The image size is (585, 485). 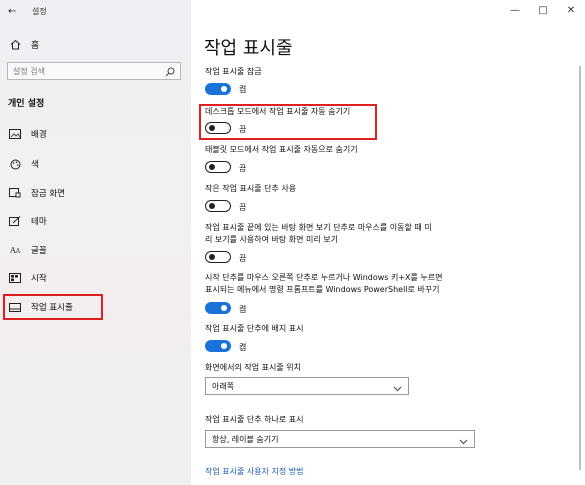 I want to click on home-icon, so click(x=15, y=44).